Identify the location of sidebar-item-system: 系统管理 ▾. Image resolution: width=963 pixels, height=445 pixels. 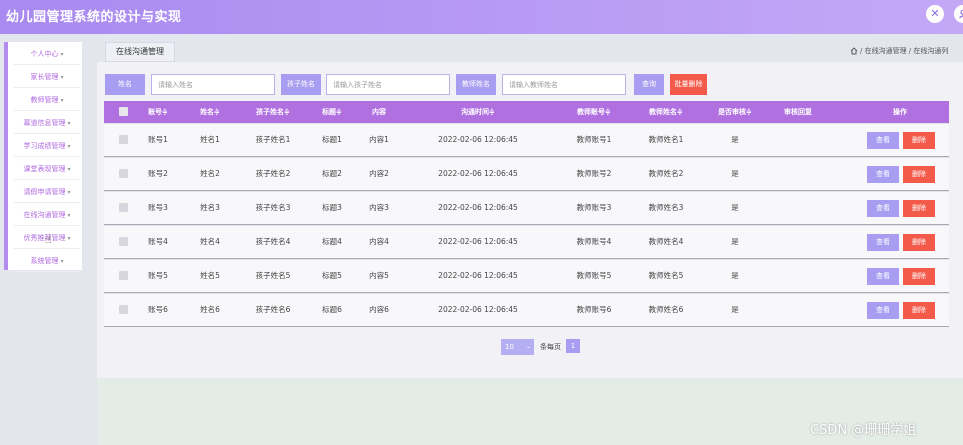
(47, 261).